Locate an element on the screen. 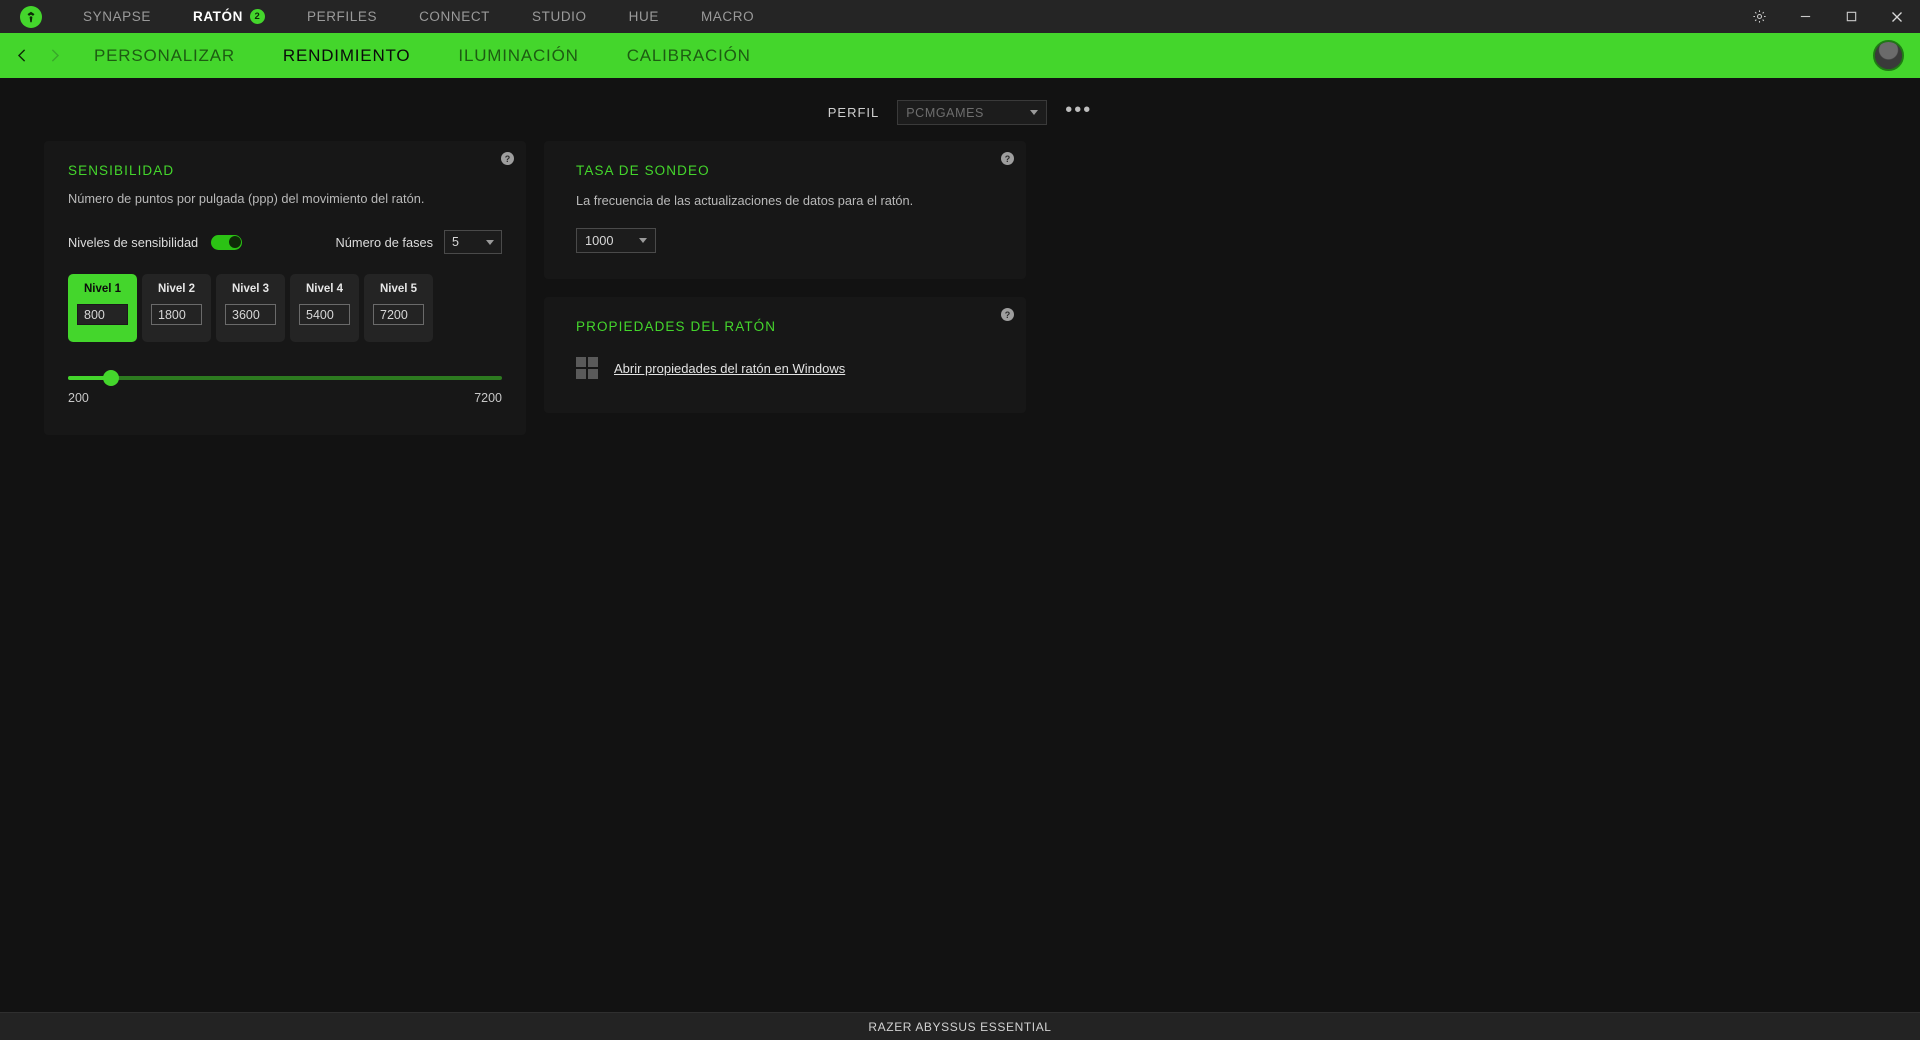 Image resolution: width=1920 pixels, height=1040 pixels. razer-logo is located at coordinates (31, 16).